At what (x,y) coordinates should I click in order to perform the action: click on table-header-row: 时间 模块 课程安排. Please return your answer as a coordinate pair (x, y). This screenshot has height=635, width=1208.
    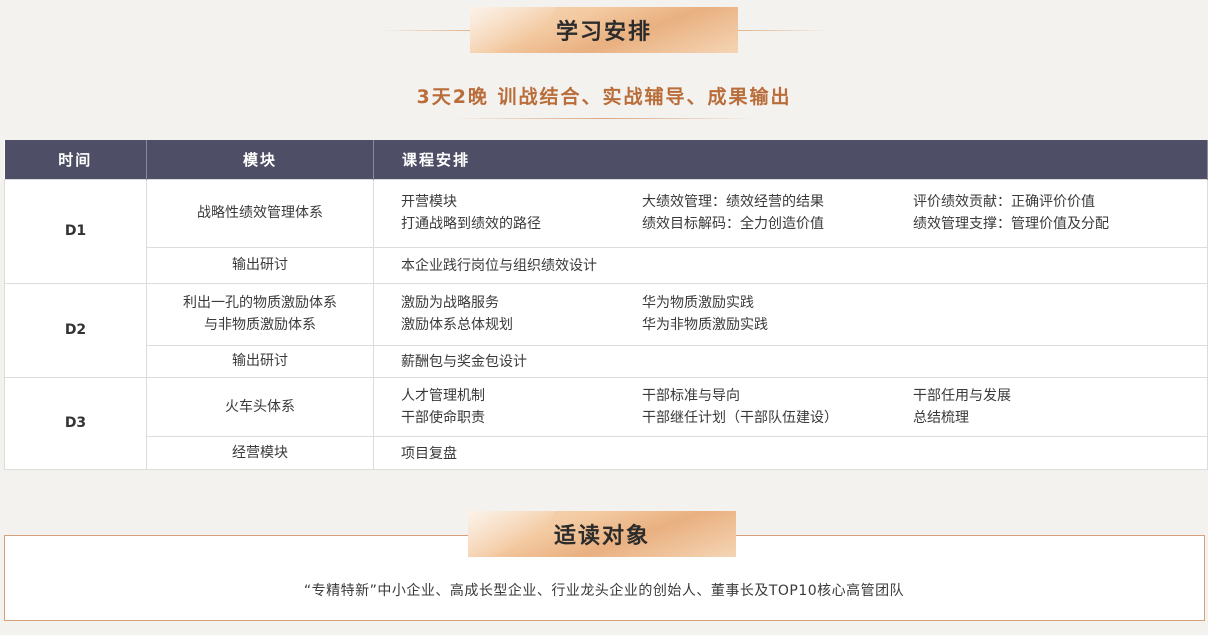
    Looking at the image, I should click on (606, 159).